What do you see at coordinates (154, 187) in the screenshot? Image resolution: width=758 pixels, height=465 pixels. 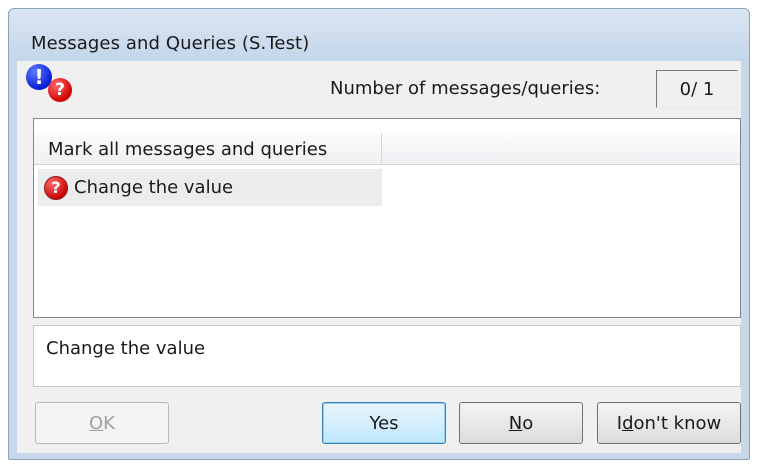 I see `list-item-label: Change the value` at bounding box center [154, 187].